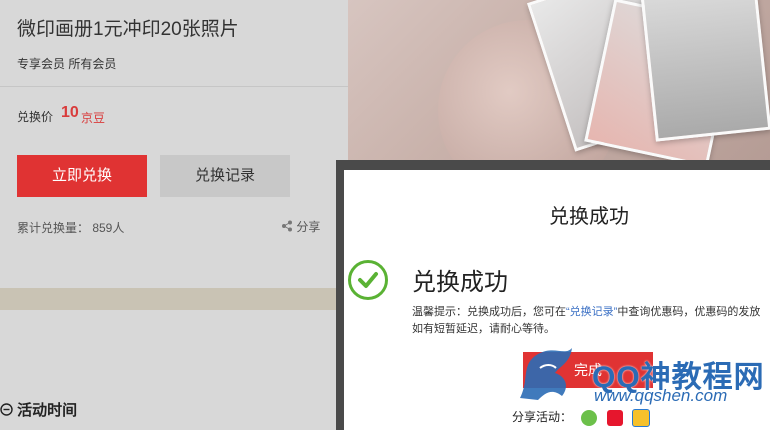 The width and height of the screenshot is (770, 430). I want to click on tip-prefix: 温馨提示：兑换成功后，您可在, so click(489, 312).